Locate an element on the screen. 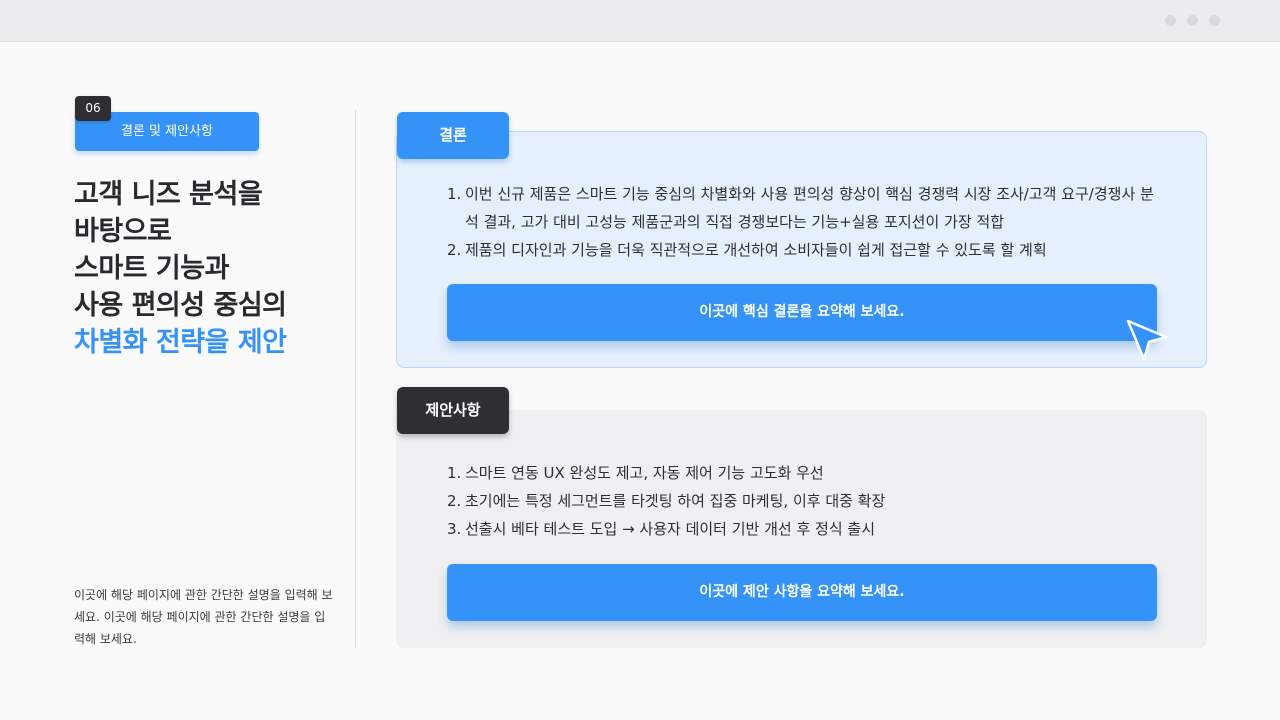 The height and width of the screenshot is (720, 1280). list-item: 3. 선출시 베타 테스트 도입 → 사용자 데이터 기반 개선 후 정식 출시 is located at coordinates (807, 529).